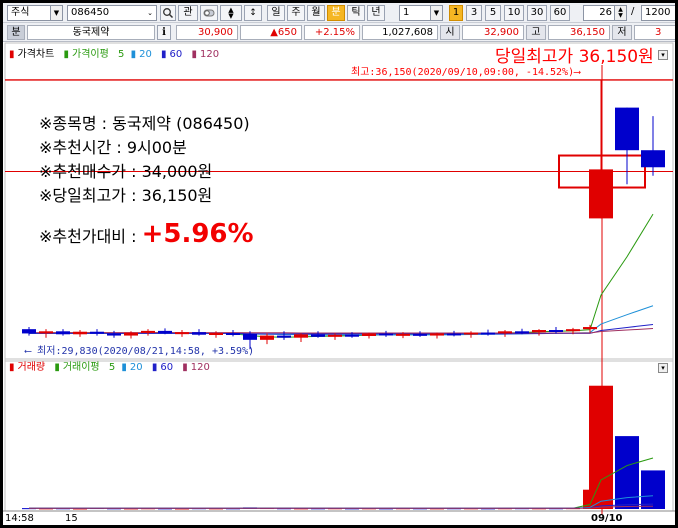  Describe the element at coordinates (132, 367) in the screenshot. I see `vol-ma20-legend: ▮ 20` at that location.